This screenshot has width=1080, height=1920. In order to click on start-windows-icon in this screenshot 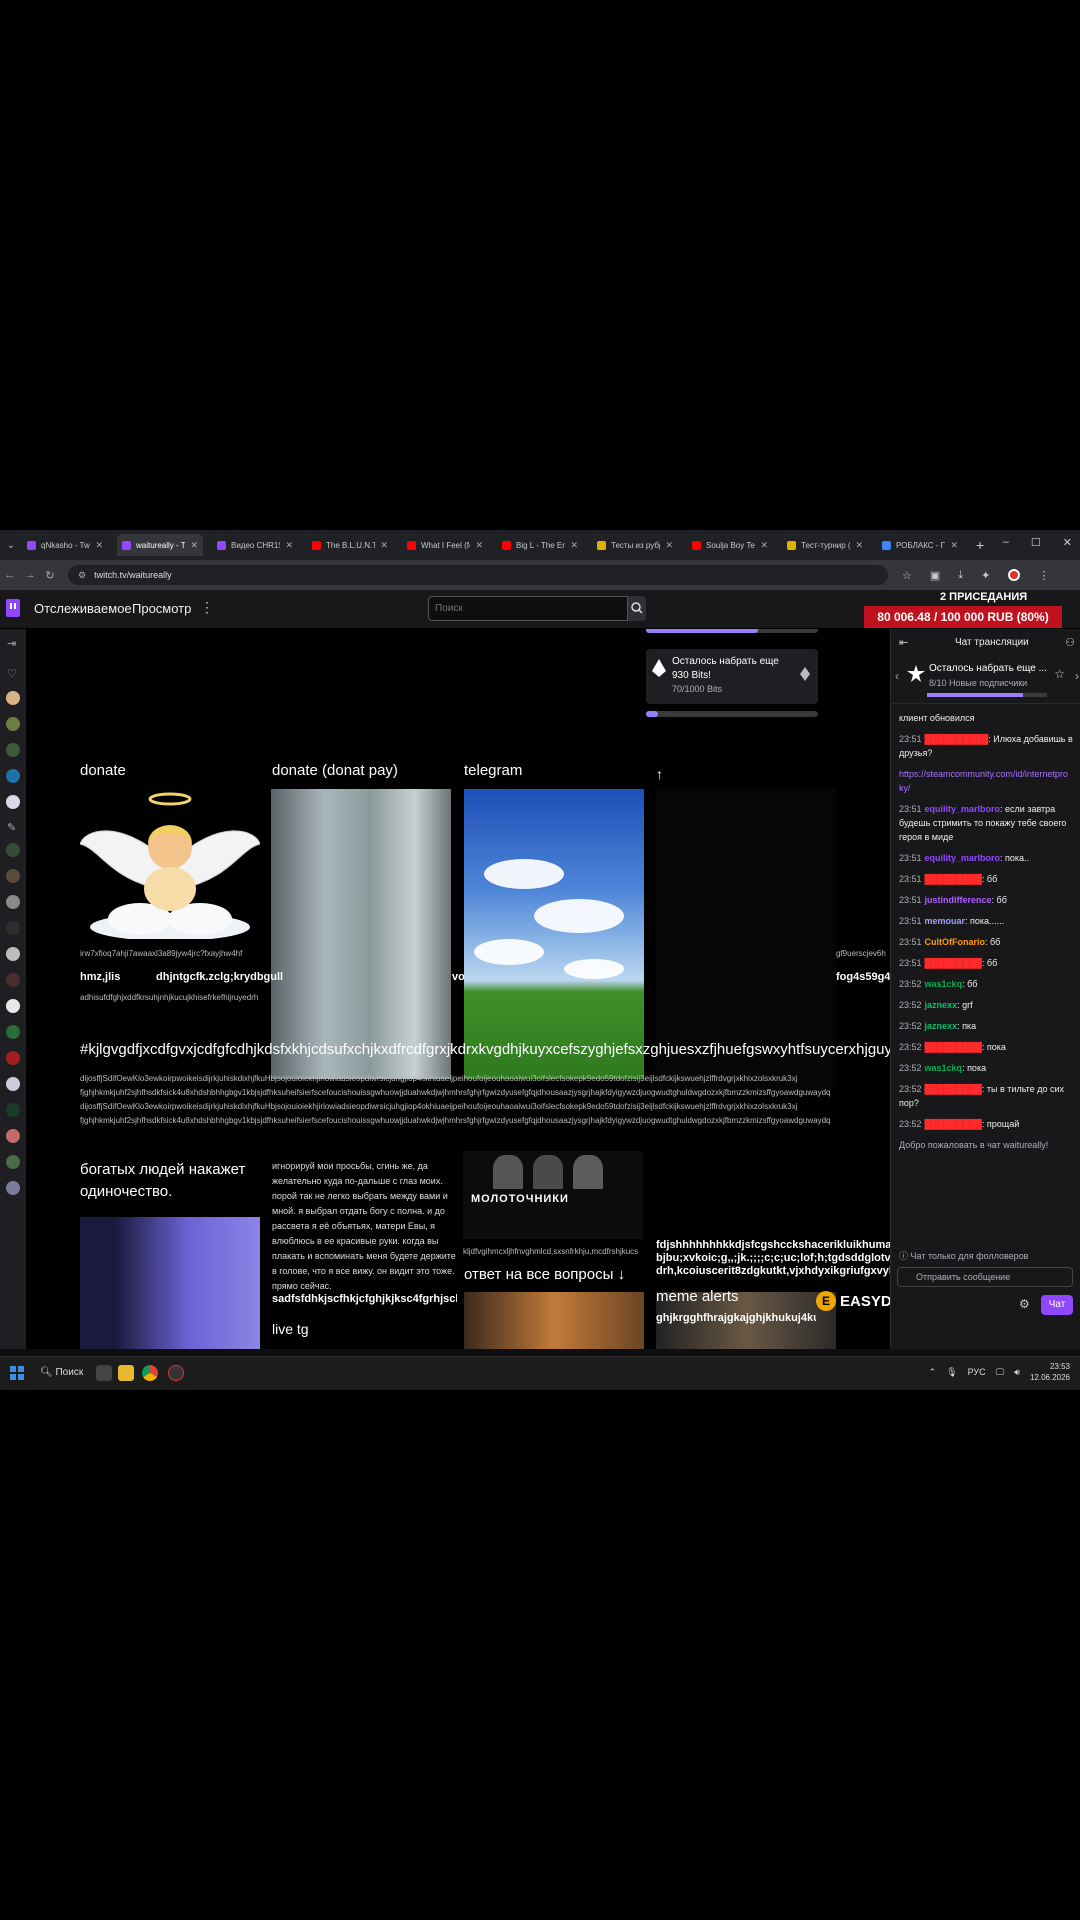, I will do `click(17, 1373)`.